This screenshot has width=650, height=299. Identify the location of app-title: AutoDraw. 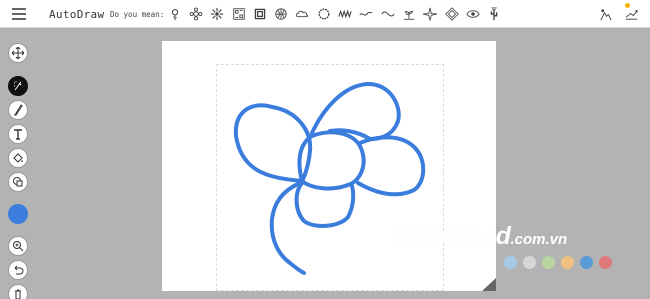
(77, 14).